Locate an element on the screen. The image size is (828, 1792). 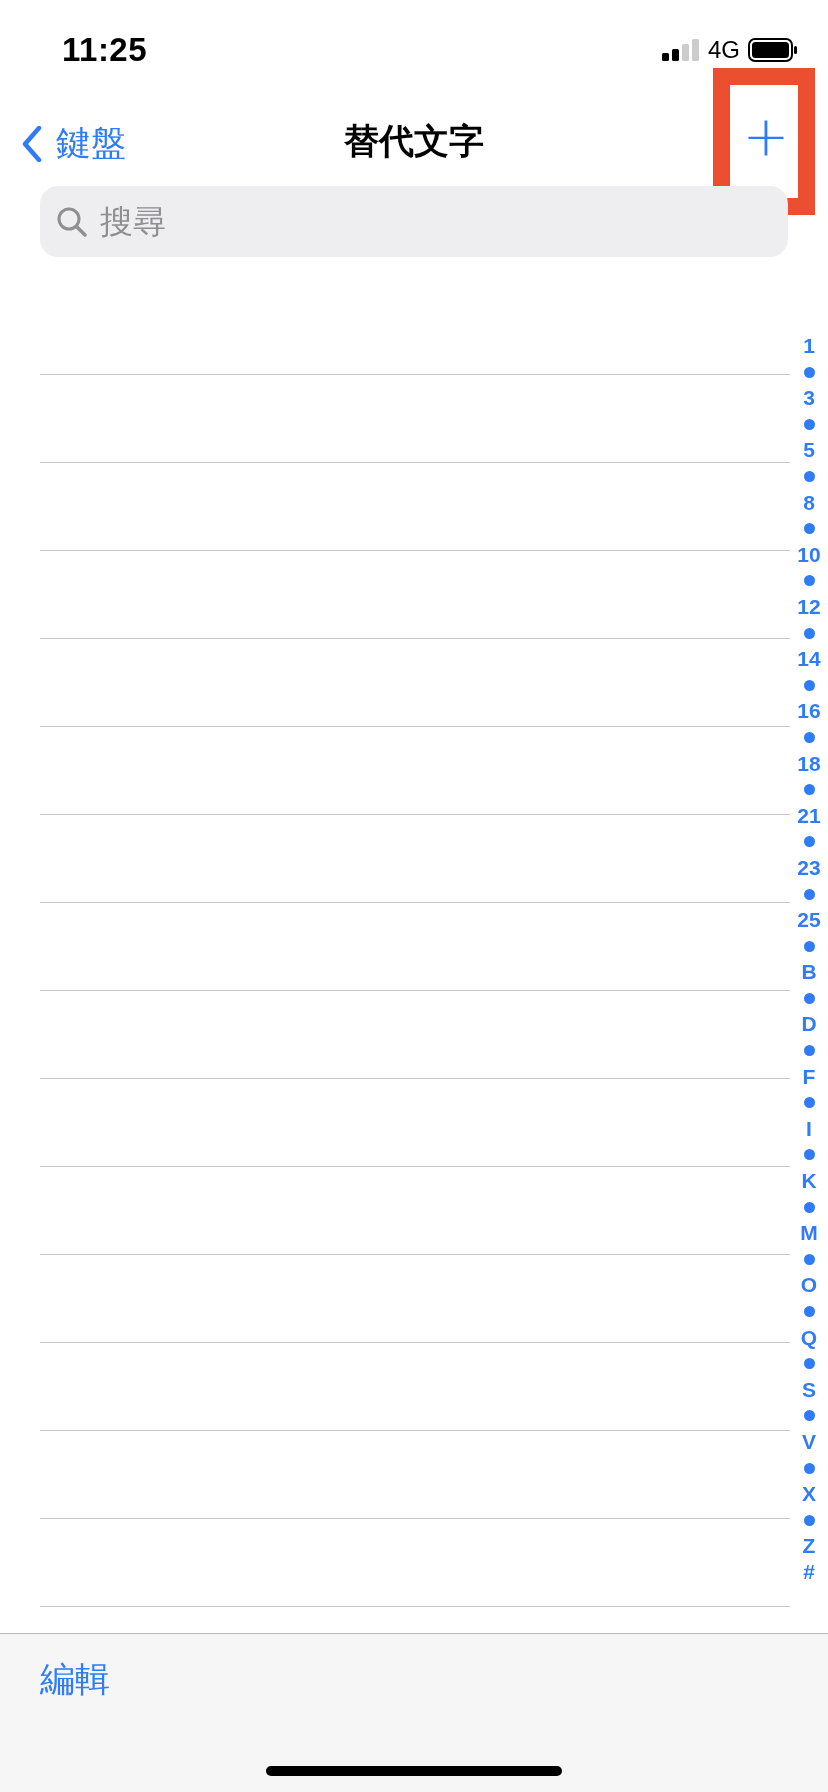
index-letter: M is located at coordinates (809, 1233).